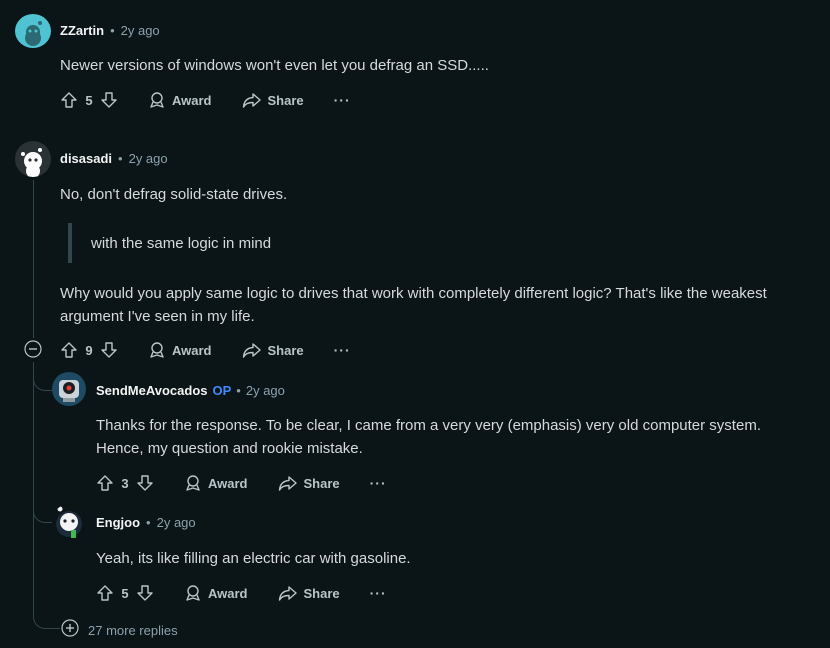 Image resolution: width=830 pixels, height=648 pixels. Describe the element at coordinates (118, 522) in the screenshot. I see `comment-author: Engjoo` at that location.